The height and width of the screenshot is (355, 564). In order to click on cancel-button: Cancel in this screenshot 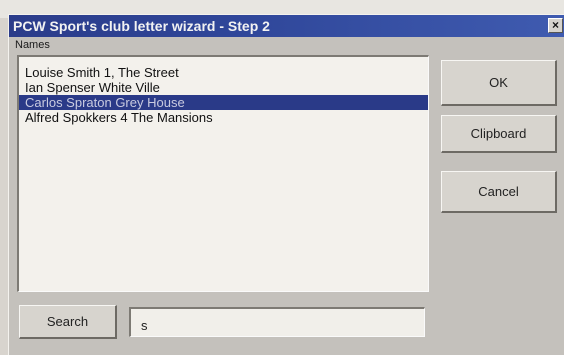, I will do `click(499, 192)`.